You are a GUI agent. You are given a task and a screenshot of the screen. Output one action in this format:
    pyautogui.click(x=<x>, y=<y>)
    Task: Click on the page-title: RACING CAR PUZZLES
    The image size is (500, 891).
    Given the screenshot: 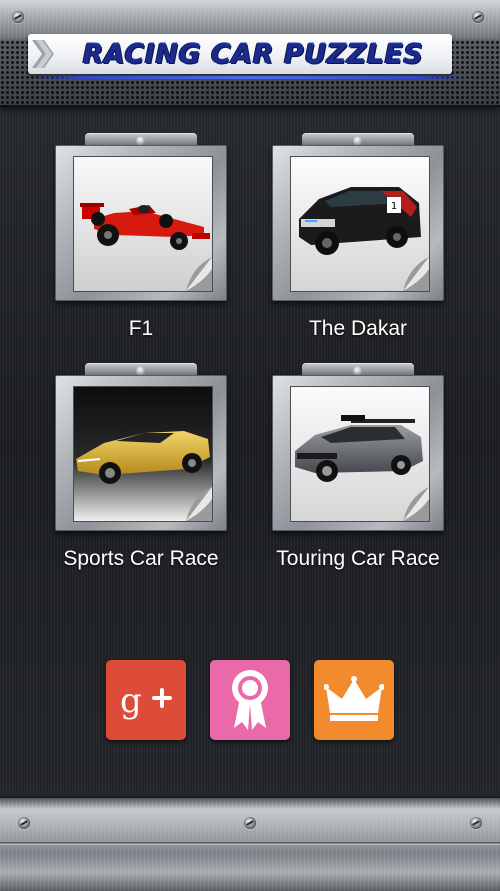 What is the action you would take?
    pyautogui.click(x=253, y=54)
    